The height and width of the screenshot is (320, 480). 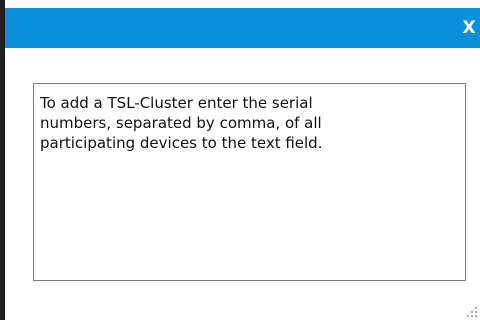 I want to click on dialog-top-border, so click(x=240, y=4).